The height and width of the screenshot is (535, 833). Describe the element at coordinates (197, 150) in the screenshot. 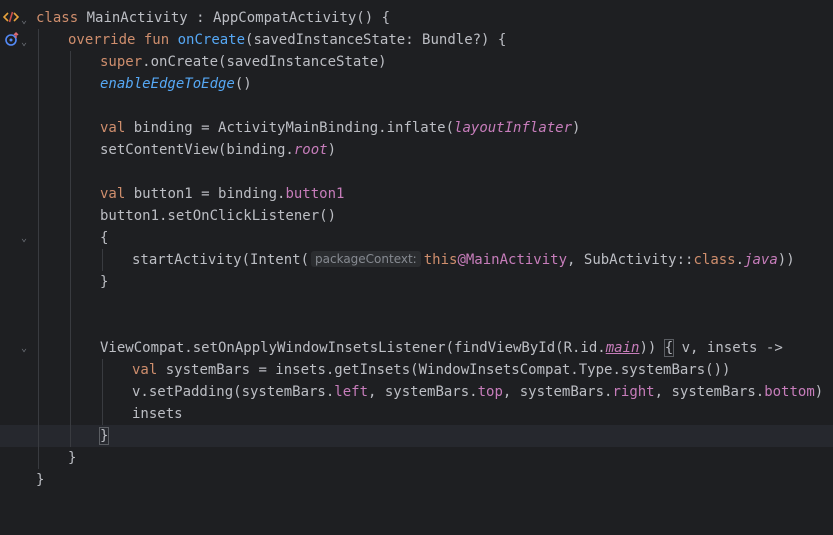

I see `code-token: setContentView(binding.` at that location.